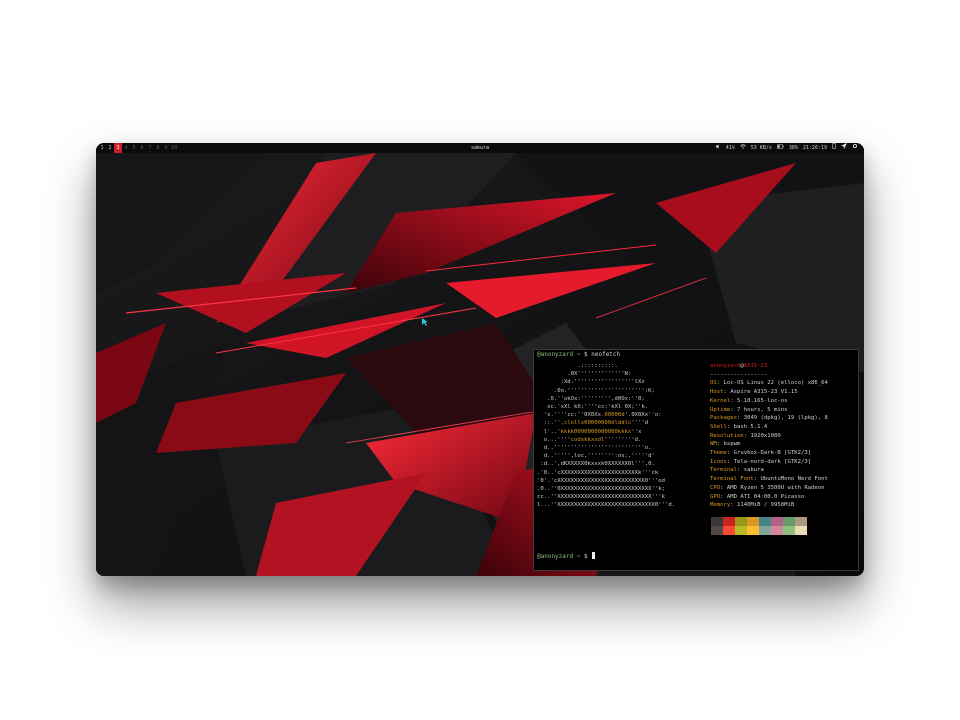 This screenshot has height=720, width=960. I want to click on info-value: 1920x1080, so click(765, 435).